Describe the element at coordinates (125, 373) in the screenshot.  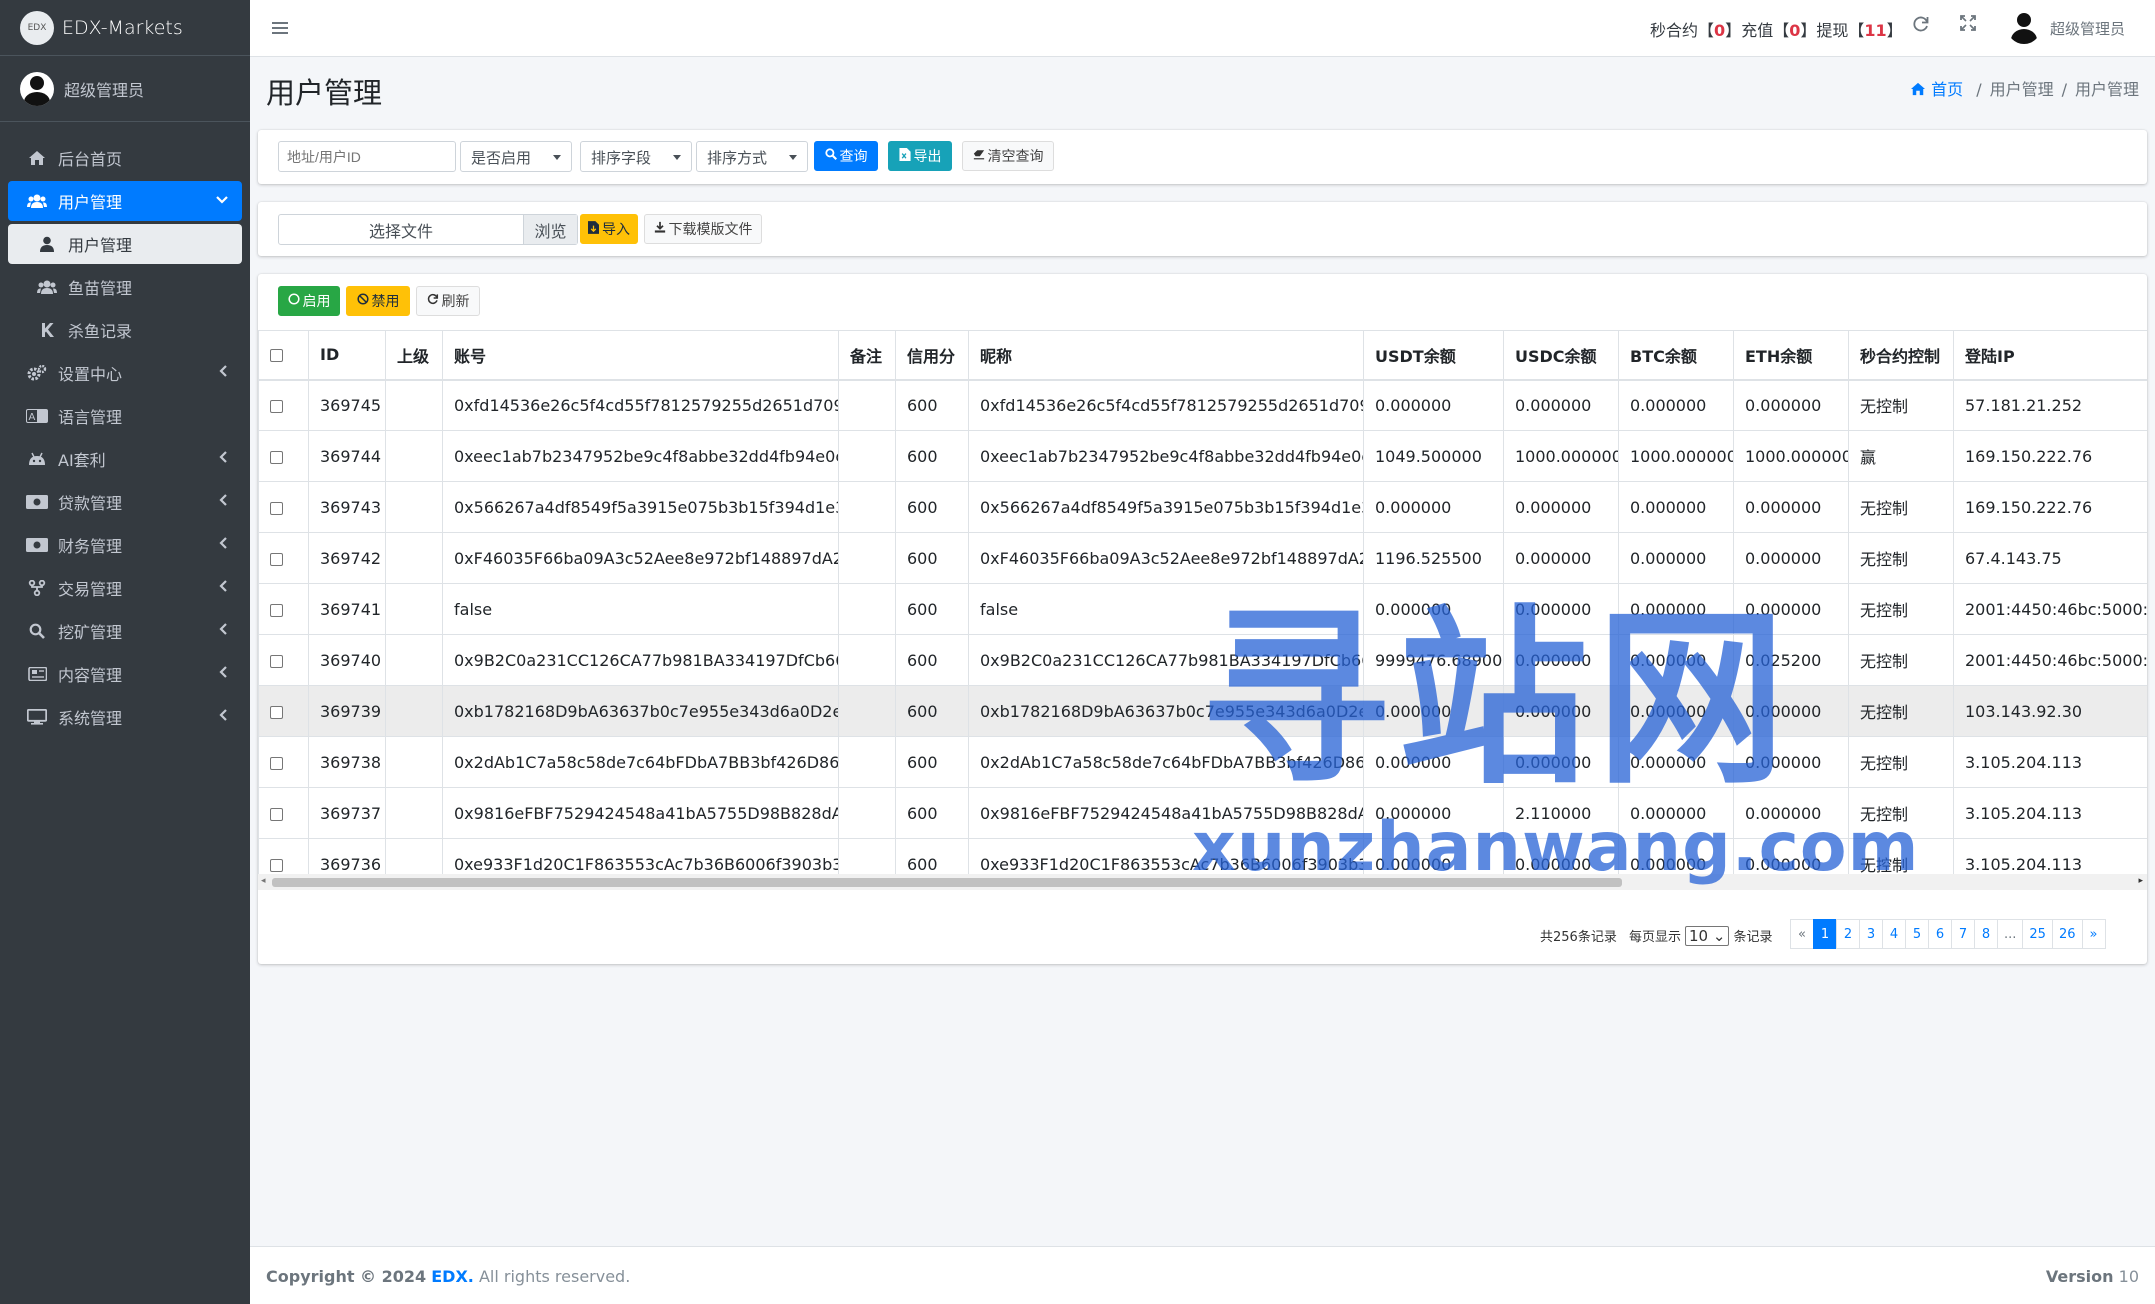
I see `sidebar-item-settings: 设置中心` at that location.